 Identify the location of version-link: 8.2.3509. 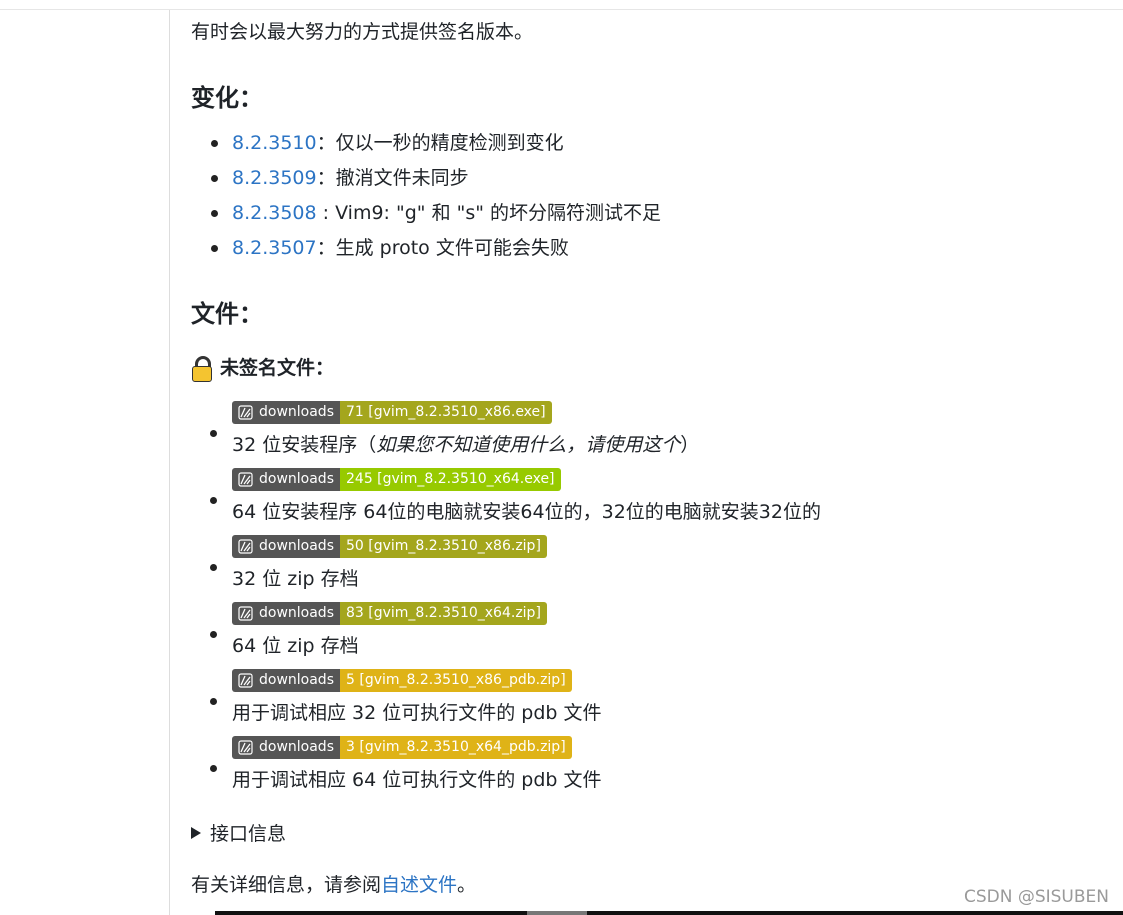
(274, 178).